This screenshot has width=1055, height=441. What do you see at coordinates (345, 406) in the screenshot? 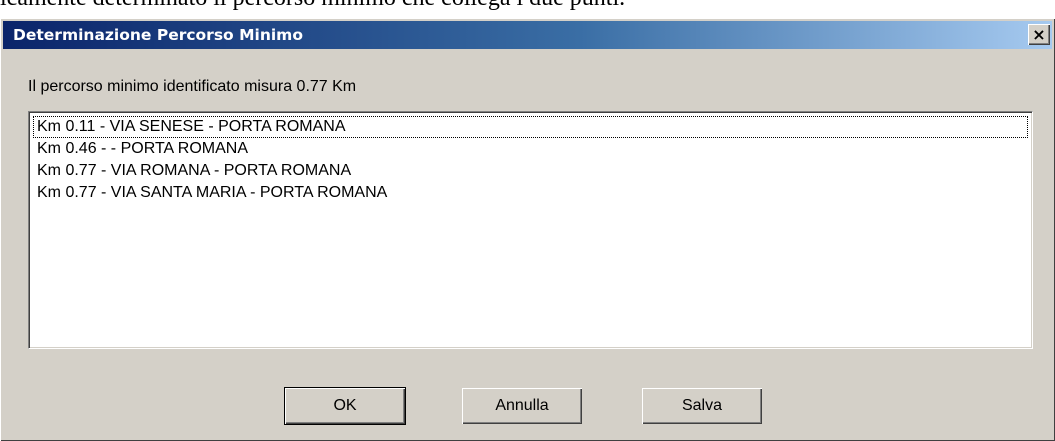
I see `ok-button: OK` at bounding box center [345, 406].